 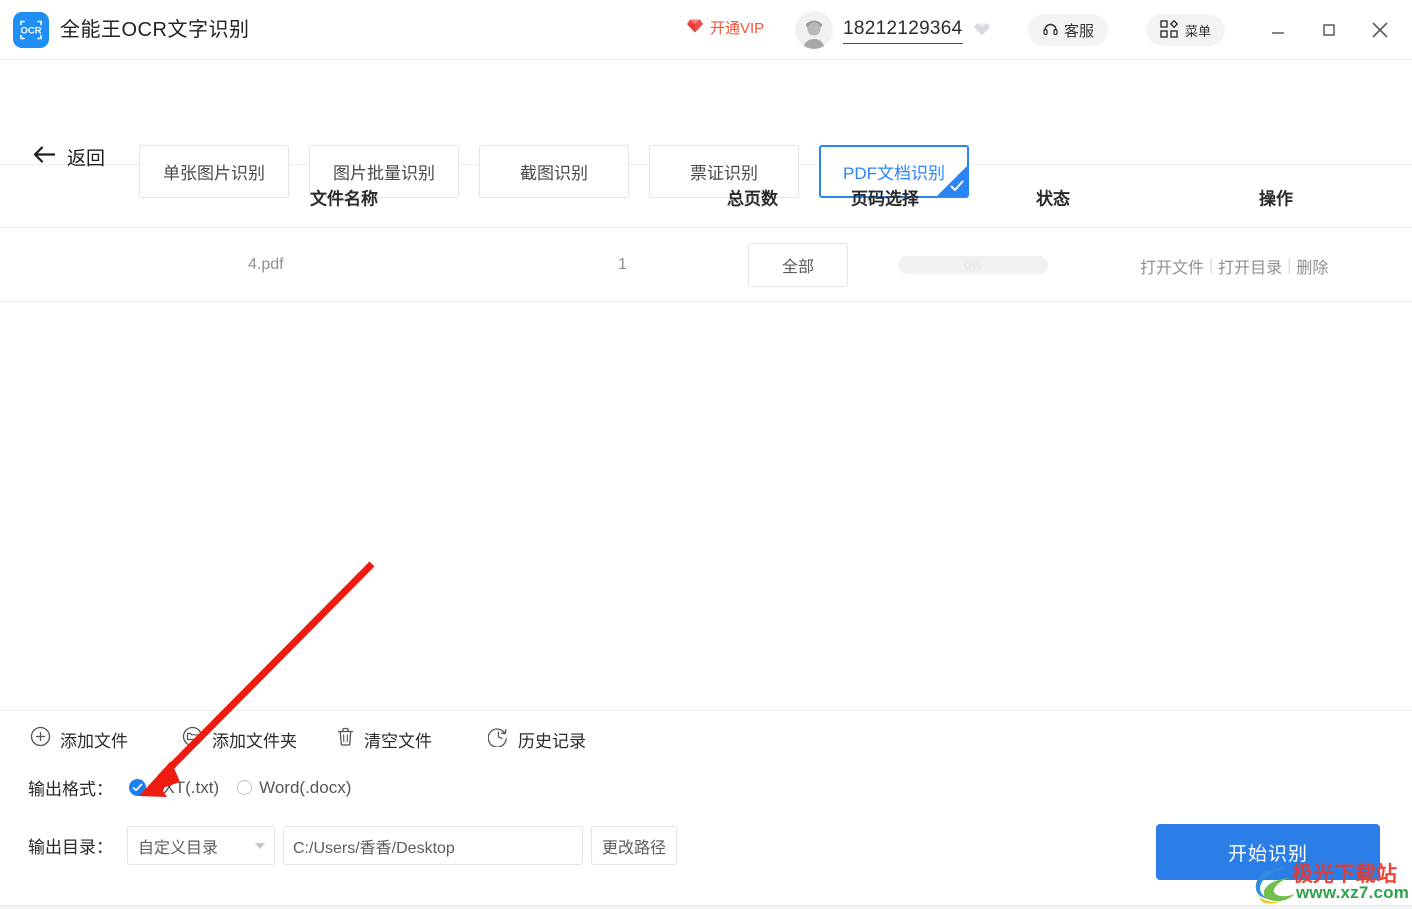 I want to click on output-path-value: C:/Users/香香/Desktop, so click(x=374, y=848).